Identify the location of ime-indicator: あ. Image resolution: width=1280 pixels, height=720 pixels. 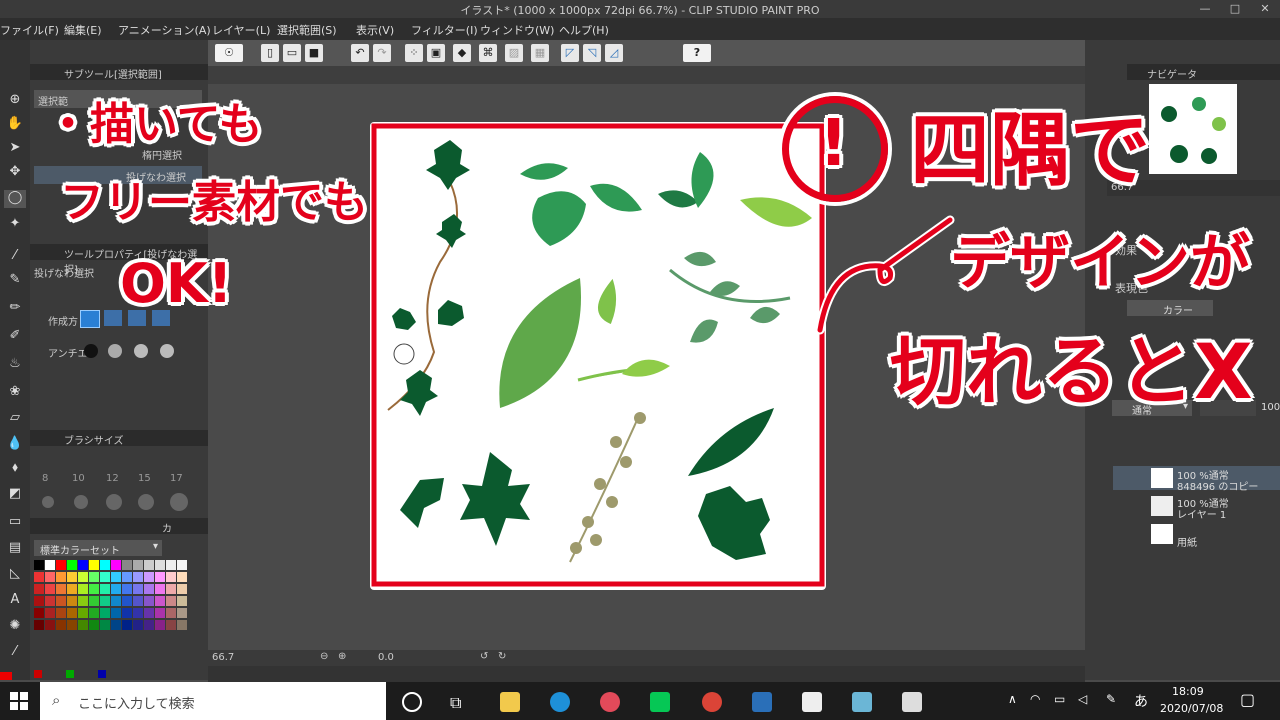
(1141, 701).